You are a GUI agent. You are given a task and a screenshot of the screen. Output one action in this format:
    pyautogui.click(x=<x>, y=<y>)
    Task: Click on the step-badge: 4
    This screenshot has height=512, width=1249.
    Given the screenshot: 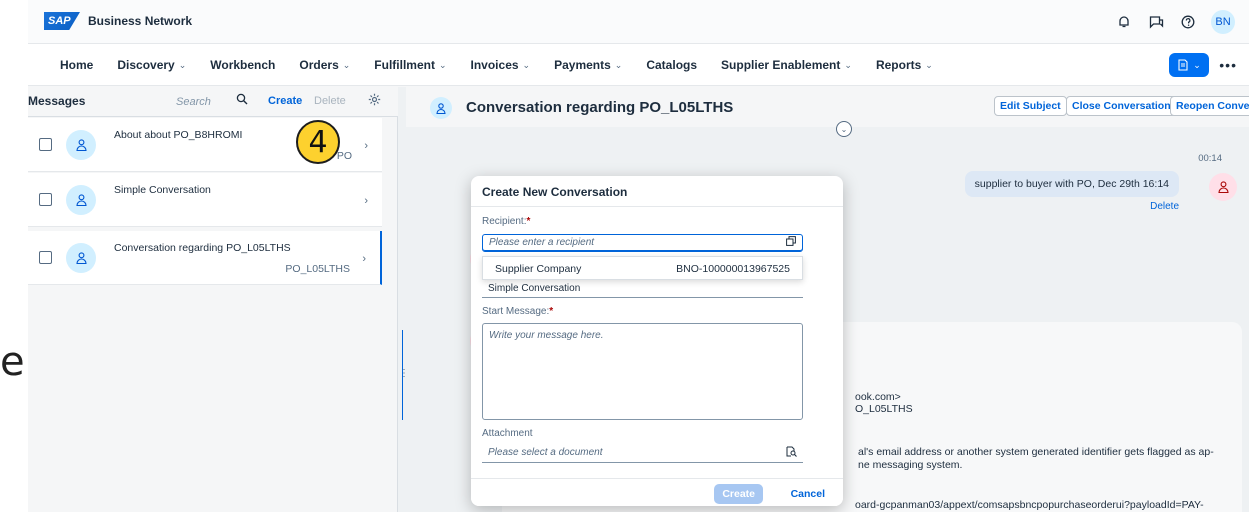 What is the action you would take?
    pyautogui.click(x=318, y=142)
    